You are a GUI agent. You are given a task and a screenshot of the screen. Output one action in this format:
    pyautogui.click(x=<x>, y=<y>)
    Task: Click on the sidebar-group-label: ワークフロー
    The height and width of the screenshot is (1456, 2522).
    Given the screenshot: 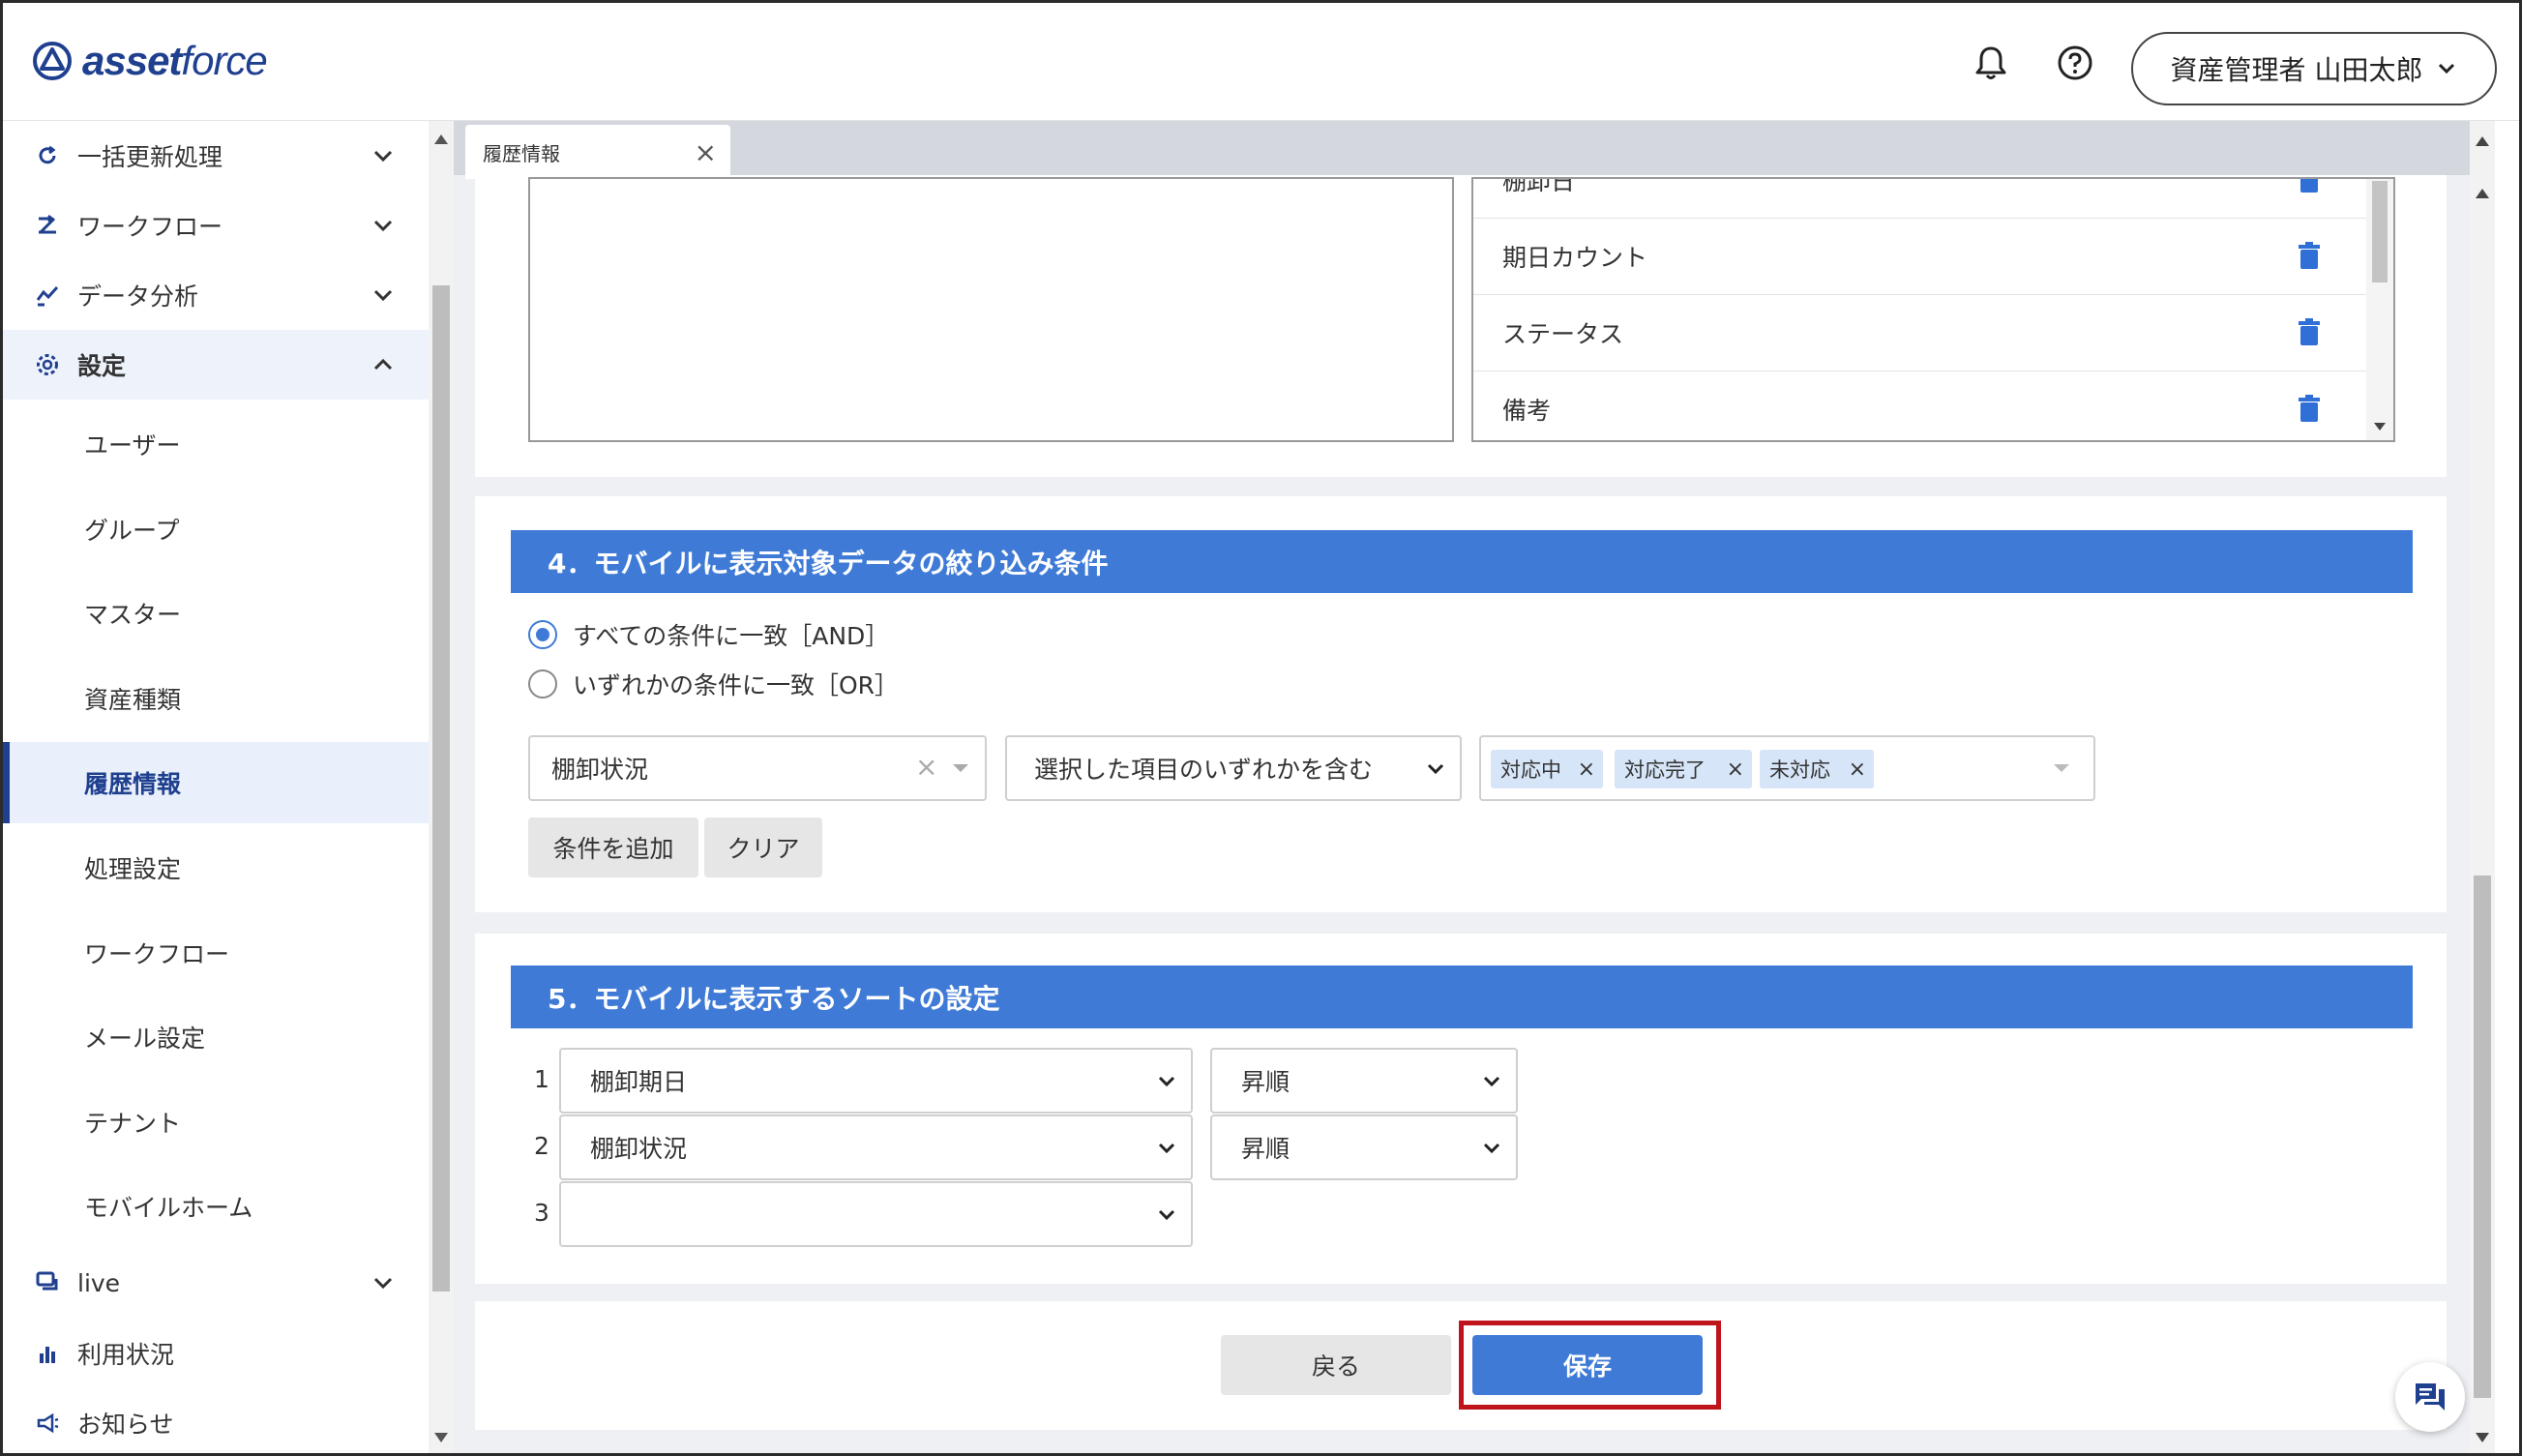 What is the action you would take?
    pyautogui.click(x=150, y=227)
    